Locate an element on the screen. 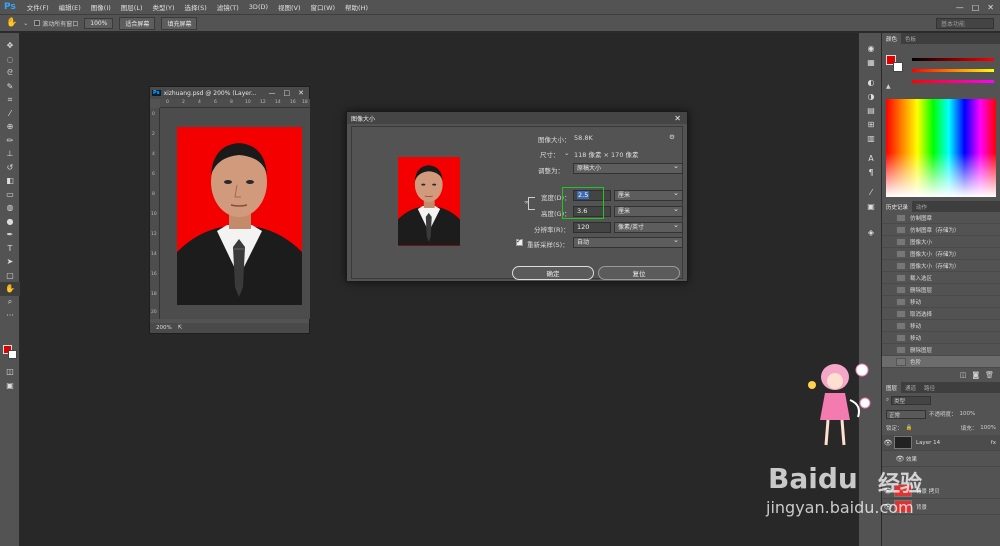 This screenshot has height=546, width=1000. close-button: ✕ is located at coordinates (990, 7).